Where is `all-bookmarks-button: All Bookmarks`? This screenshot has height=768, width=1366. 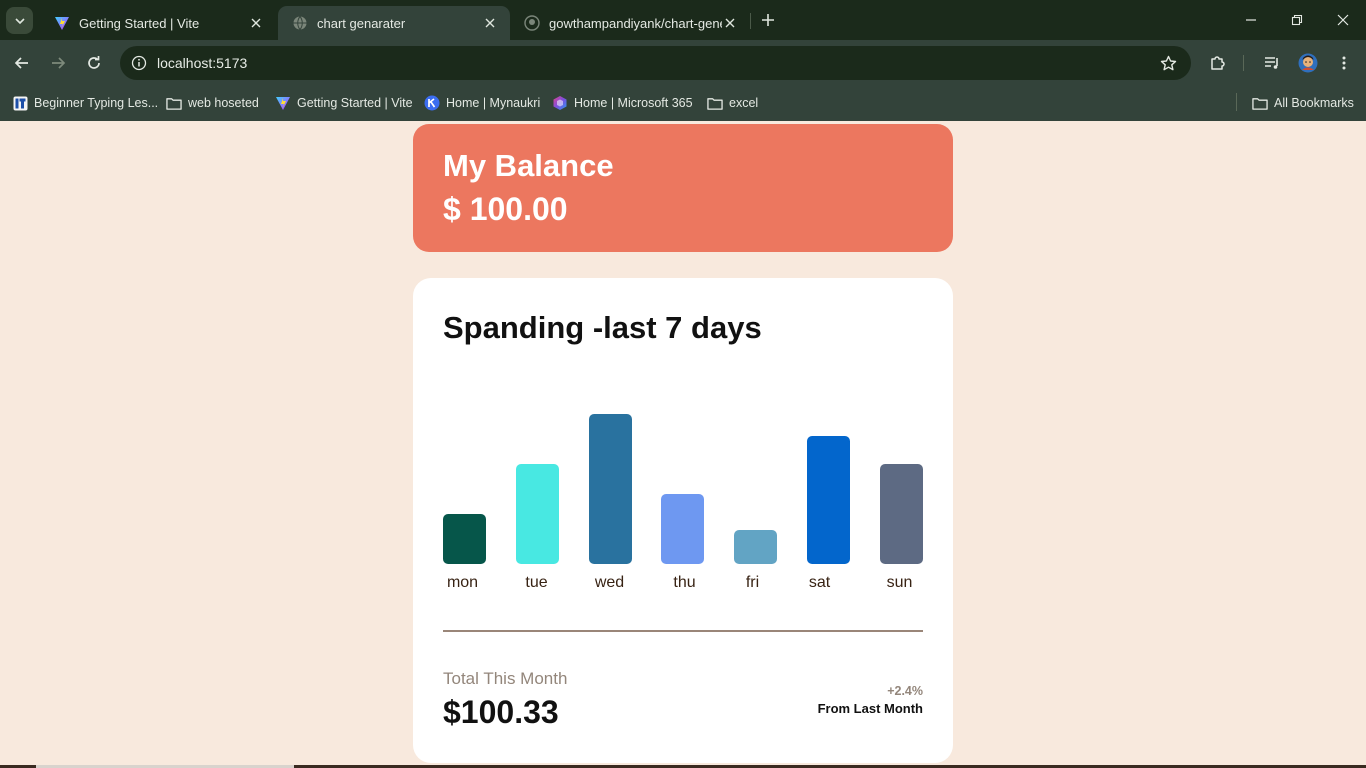 all-bookmarks-button: All Bookmarks is located at coordinates (1303, 103).